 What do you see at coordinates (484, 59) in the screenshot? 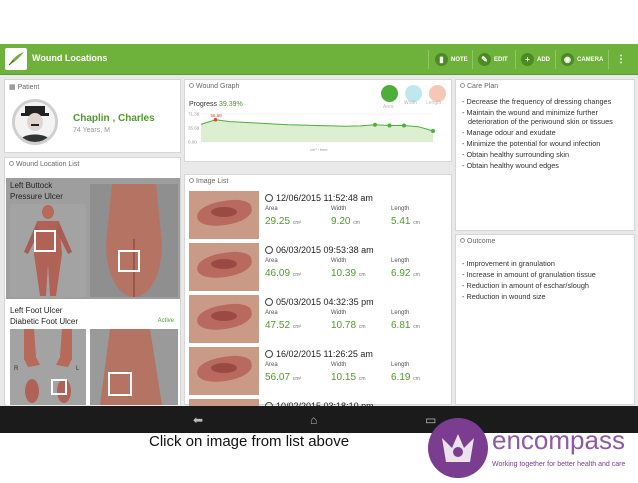
I see `pencil-icon: ✎` at bounding box center [484, 59].